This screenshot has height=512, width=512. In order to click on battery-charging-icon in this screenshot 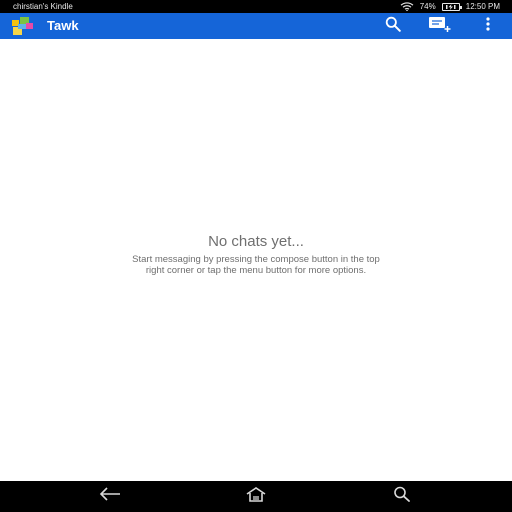, I will do `click(451, 6)`.